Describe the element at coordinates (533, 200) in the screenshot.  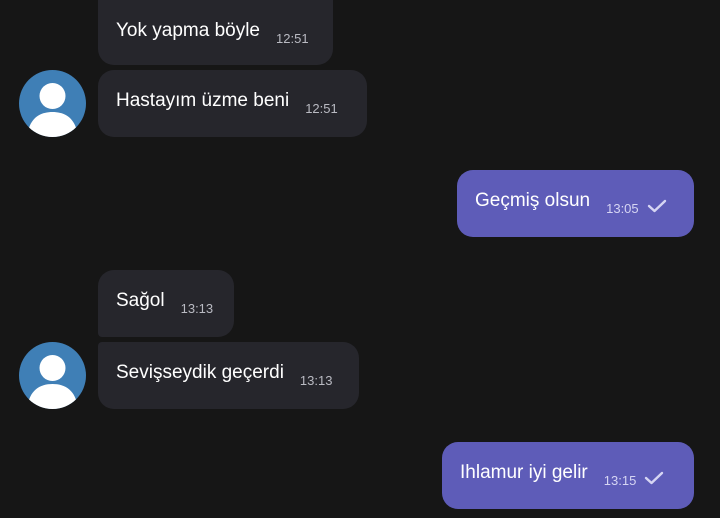
I see `message-text: Geçmiş olsun` at that location.